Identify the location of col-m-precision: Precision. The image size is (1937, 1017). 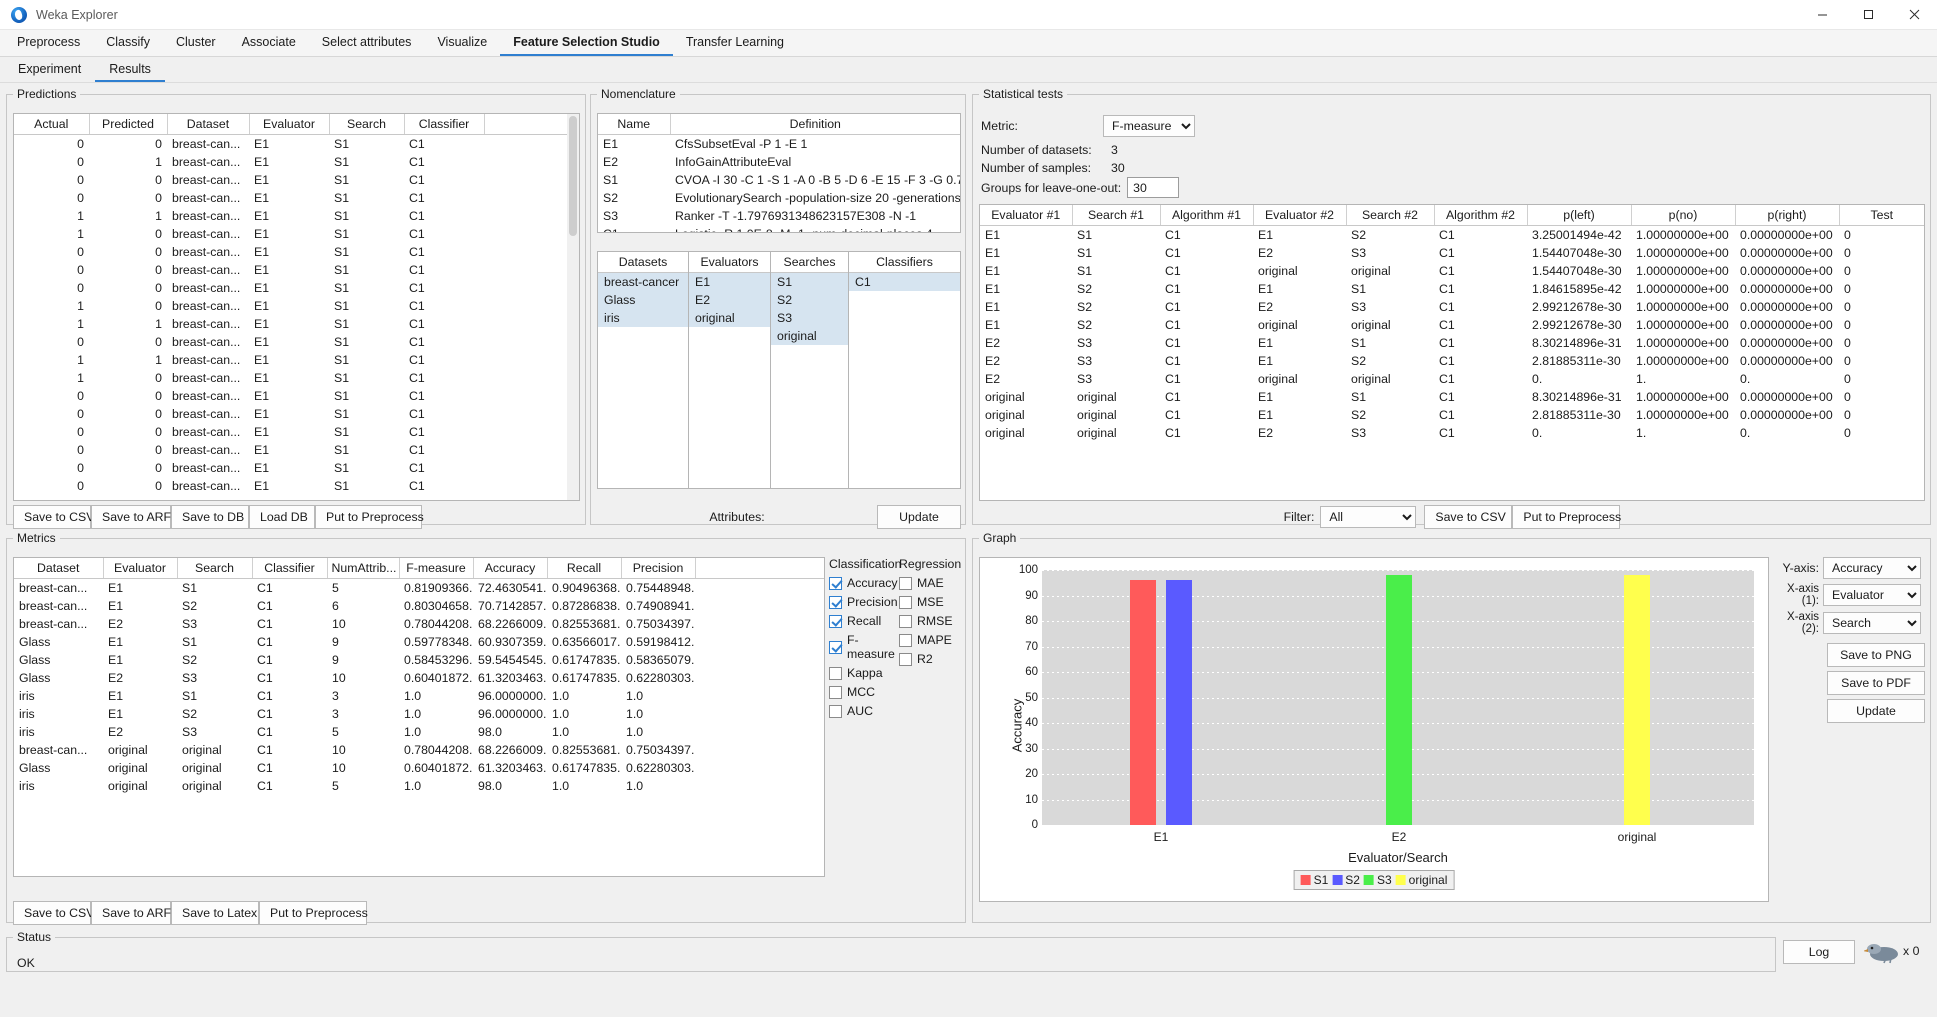
(658, 568).